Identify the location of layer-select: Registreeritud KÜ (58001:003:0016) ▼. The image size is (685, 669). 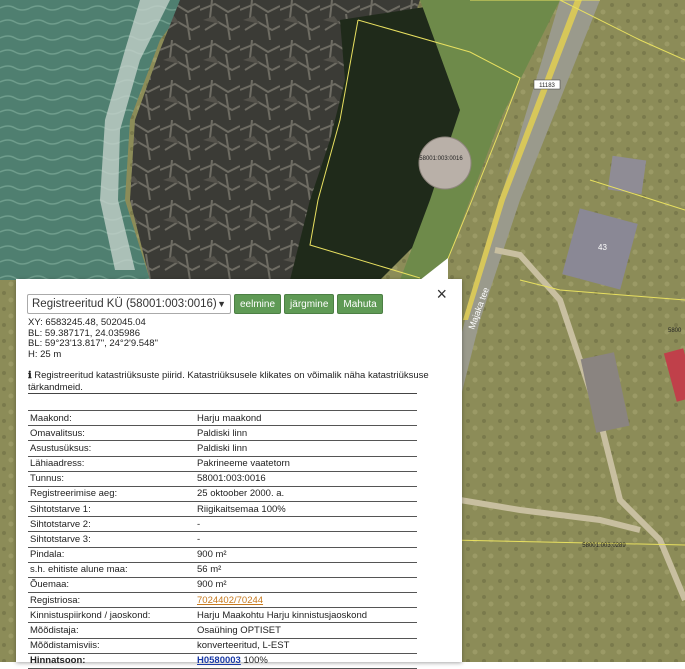
(129, 304).